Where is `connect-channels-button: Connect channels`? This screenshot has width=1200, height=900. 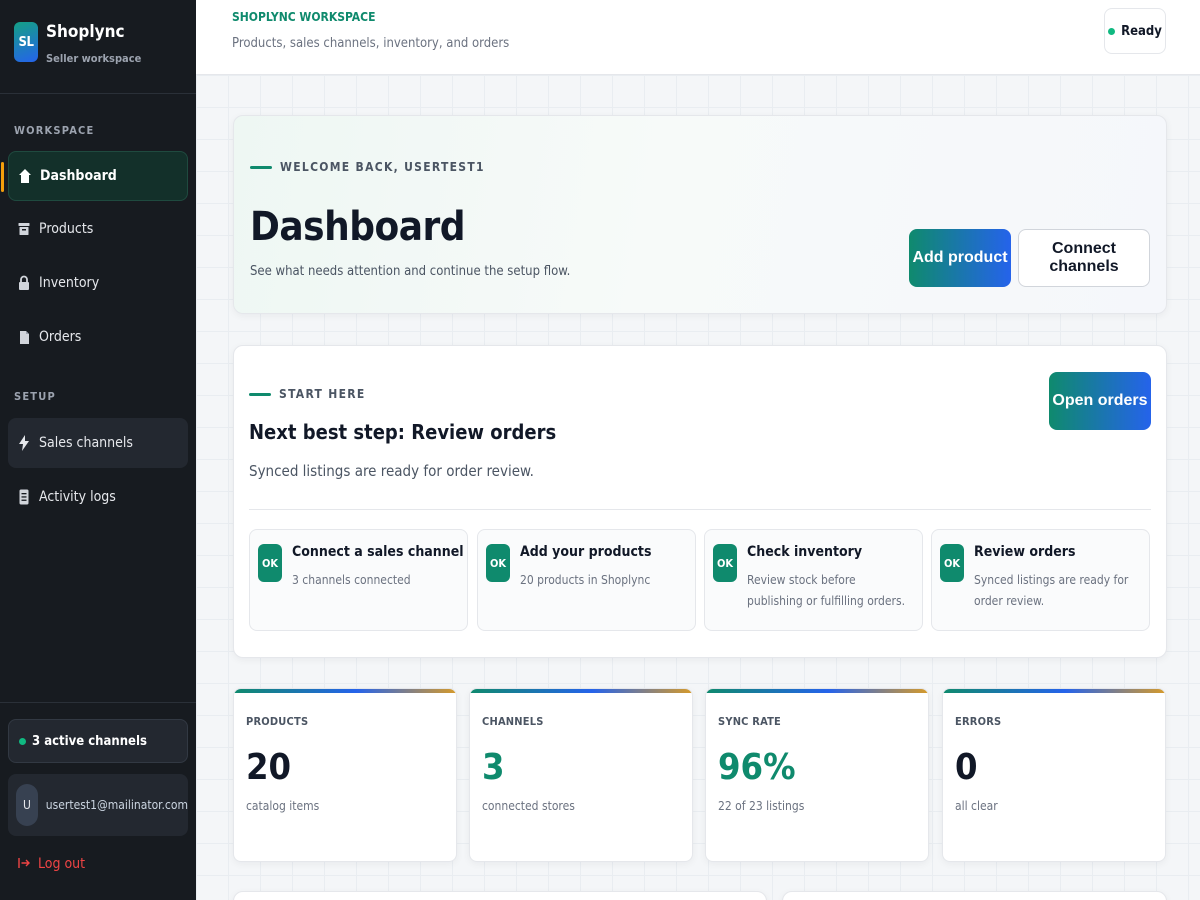 connect-channels-button: Connect channels is located at coordinates (1084, 258).